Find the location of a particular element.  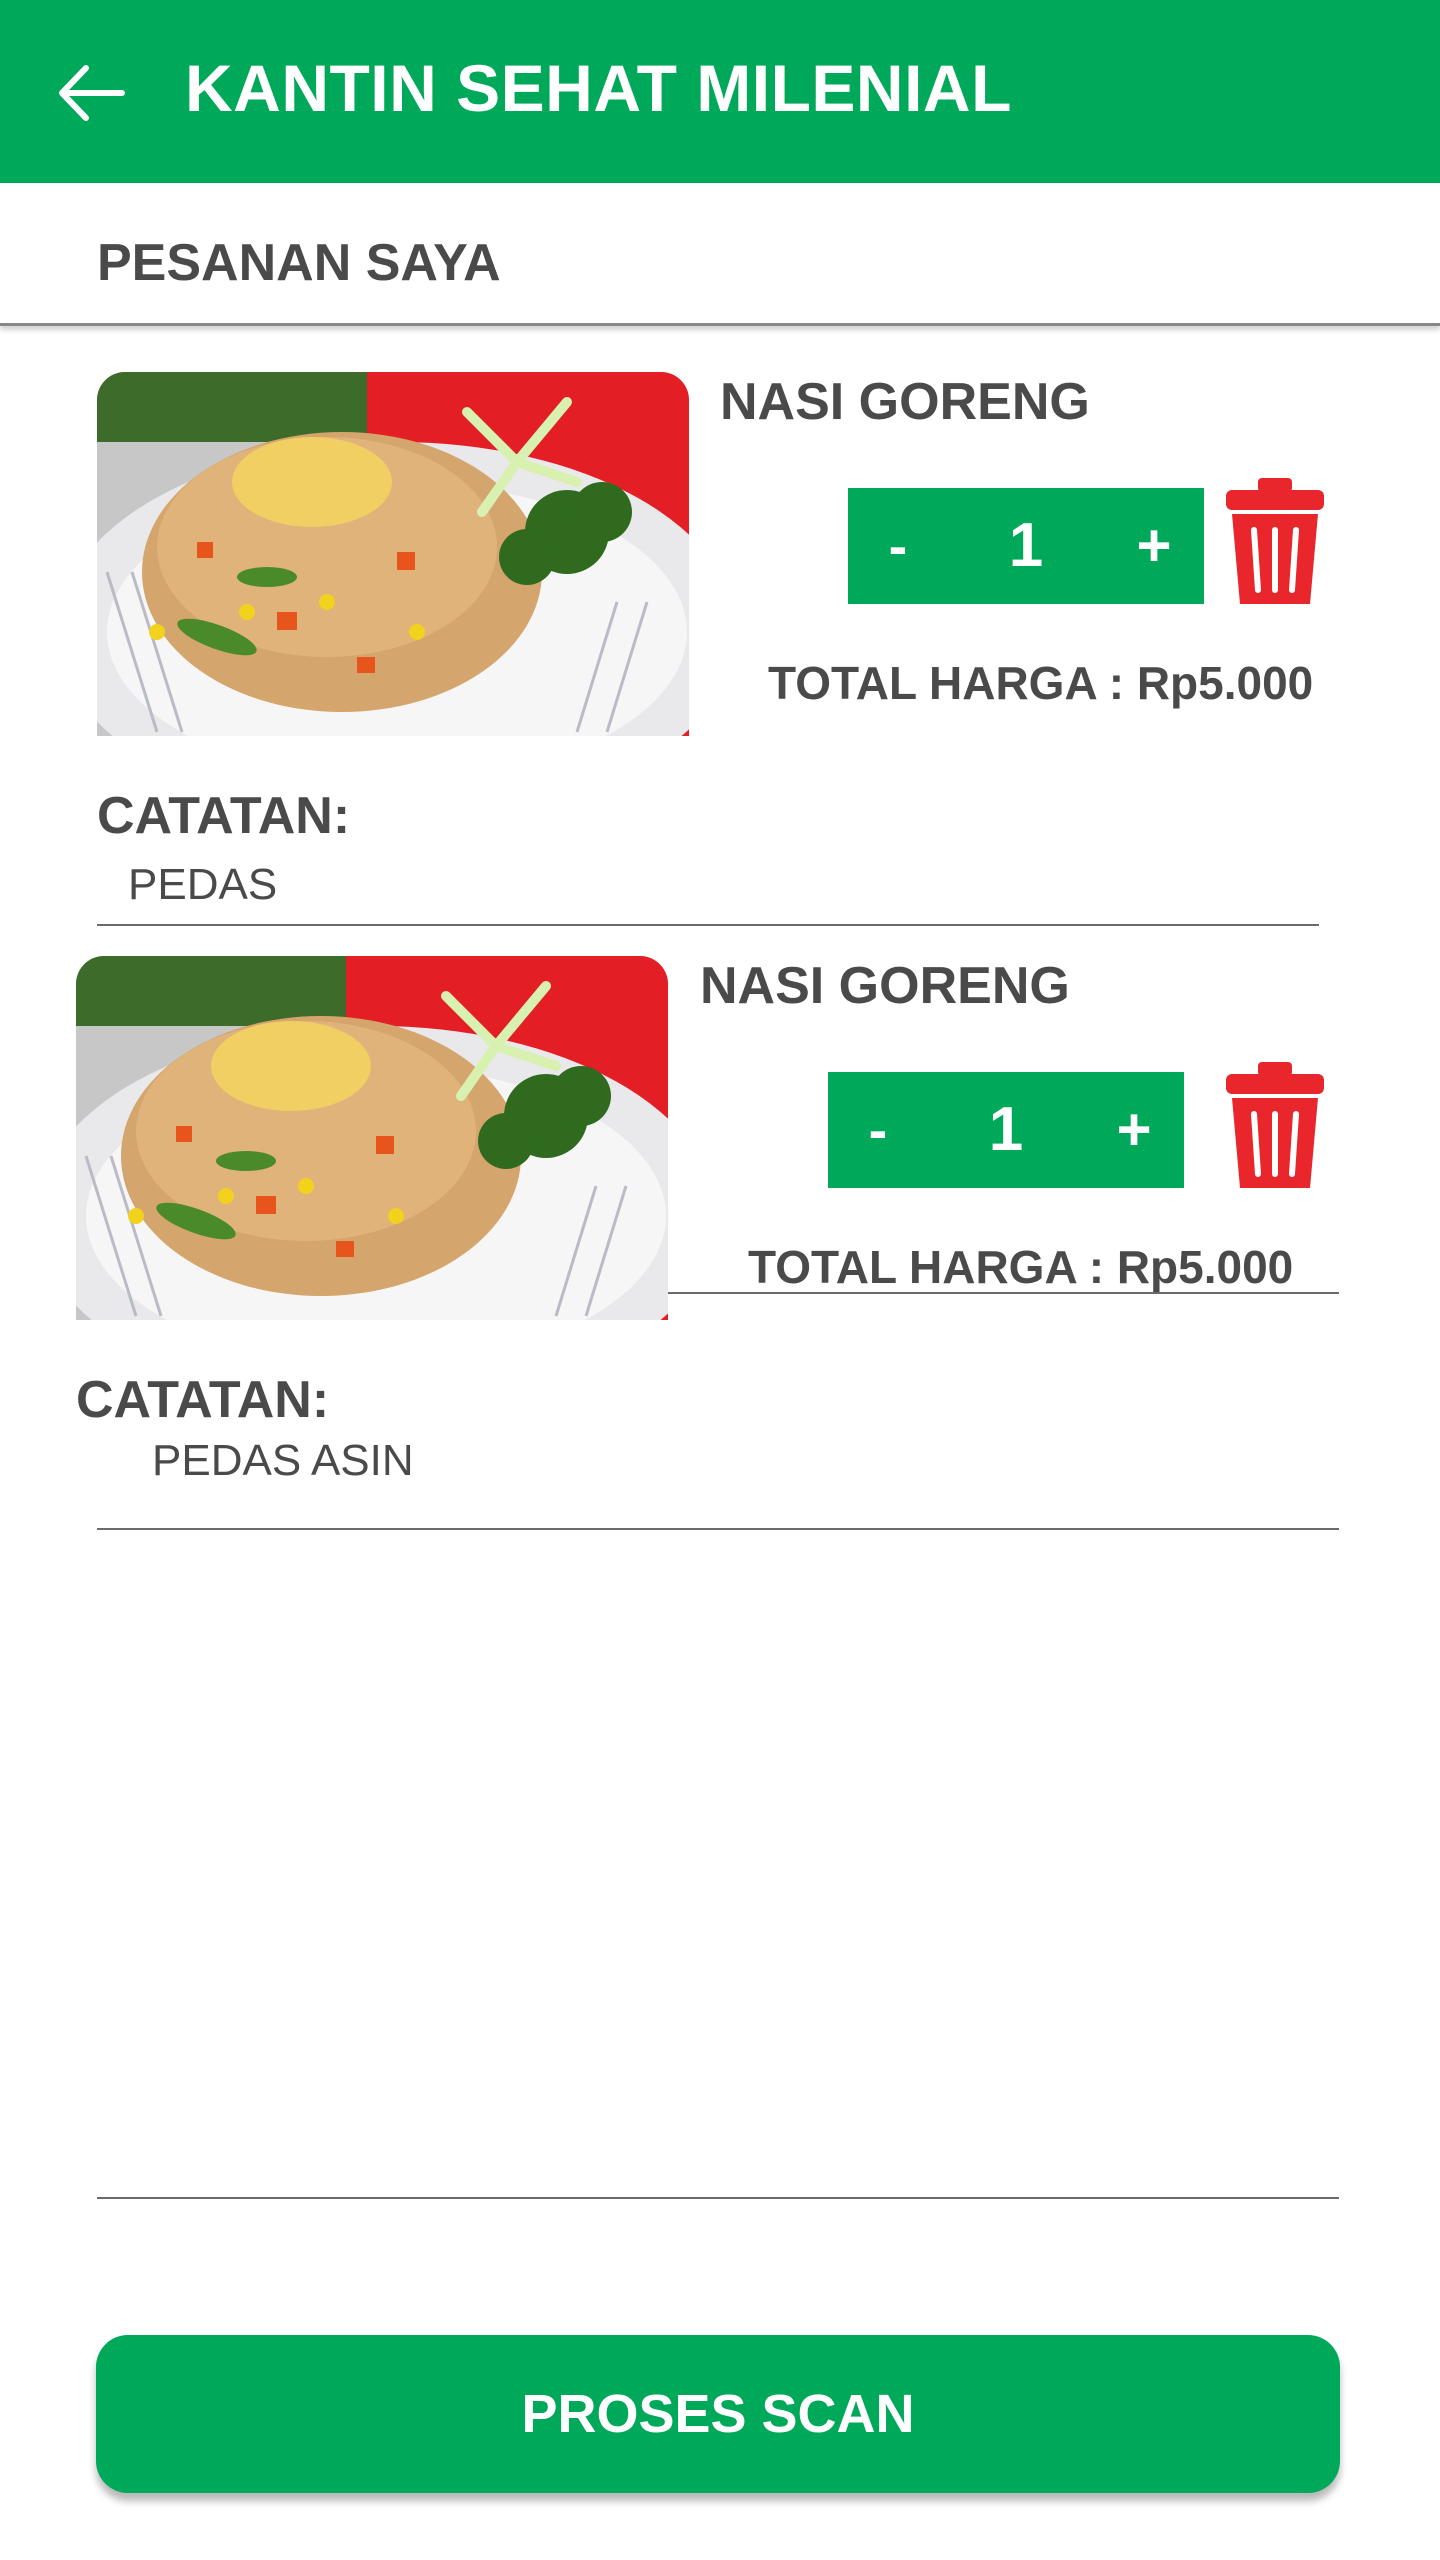

arrow-left-icon is located at coordinates (92, 93).